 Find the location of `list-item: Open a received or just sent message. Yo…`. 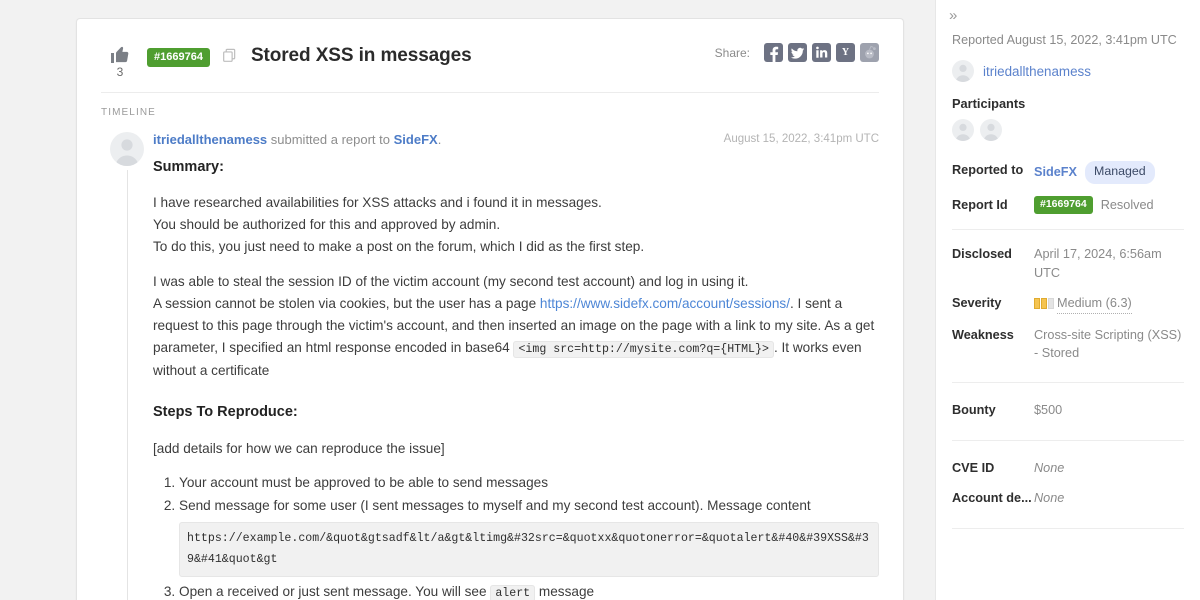

list-item: Open a received or just sent message. Yo… is located at coordinates (529, 590).